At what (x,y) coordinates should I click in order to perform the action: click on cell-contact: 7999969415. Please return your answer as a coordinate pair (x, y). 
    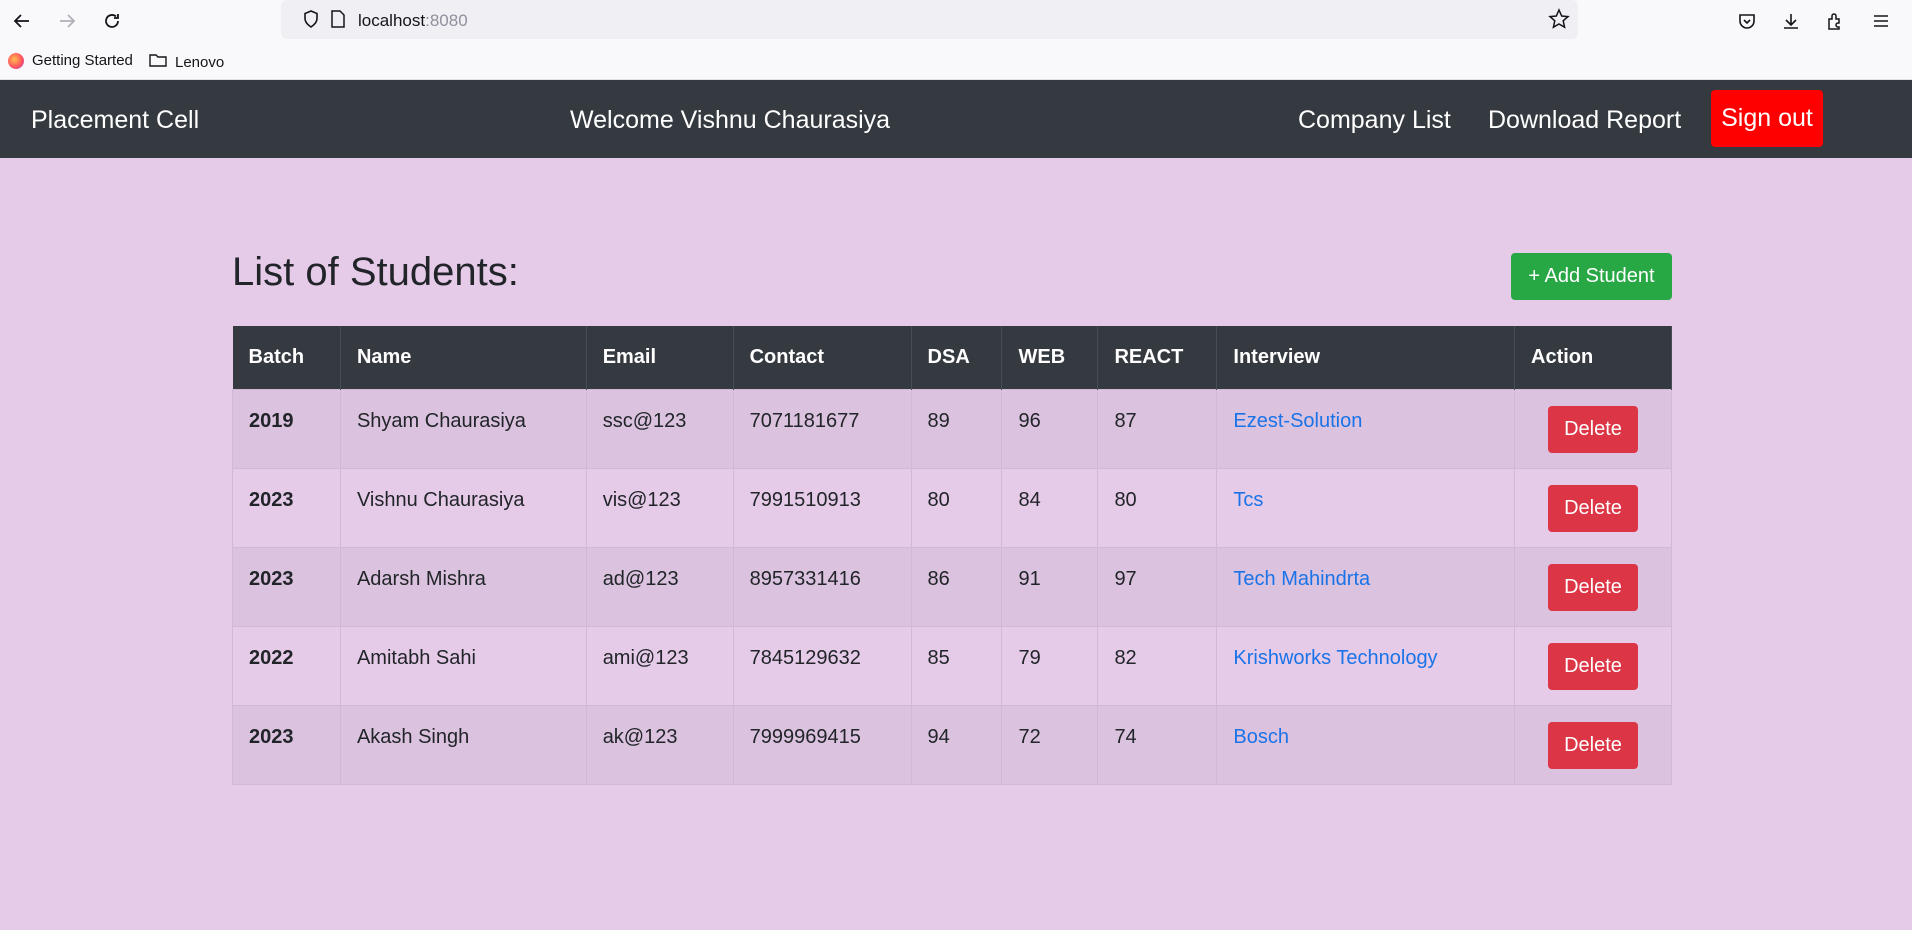
    Looking at the image, I should click on (822, 744).